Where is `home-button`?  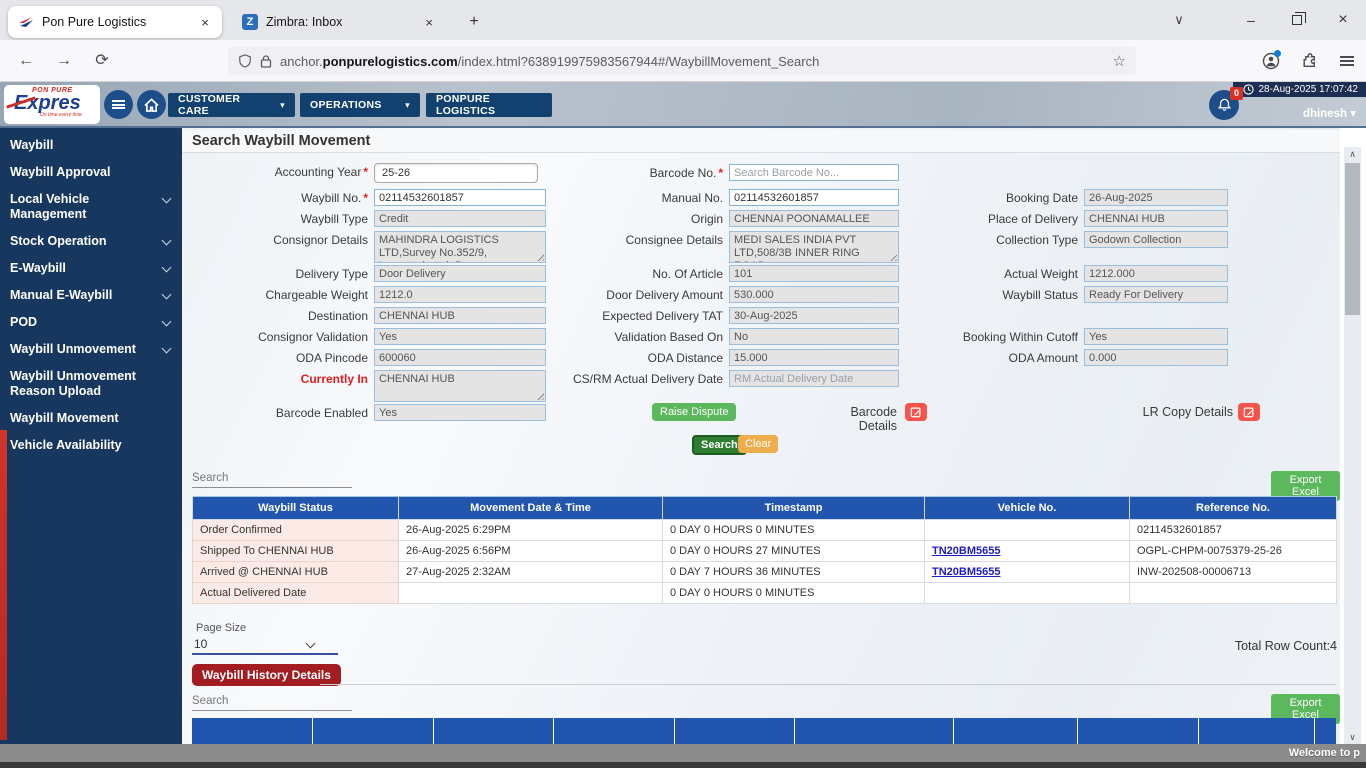 home-button is located at coordinates (151, 104).